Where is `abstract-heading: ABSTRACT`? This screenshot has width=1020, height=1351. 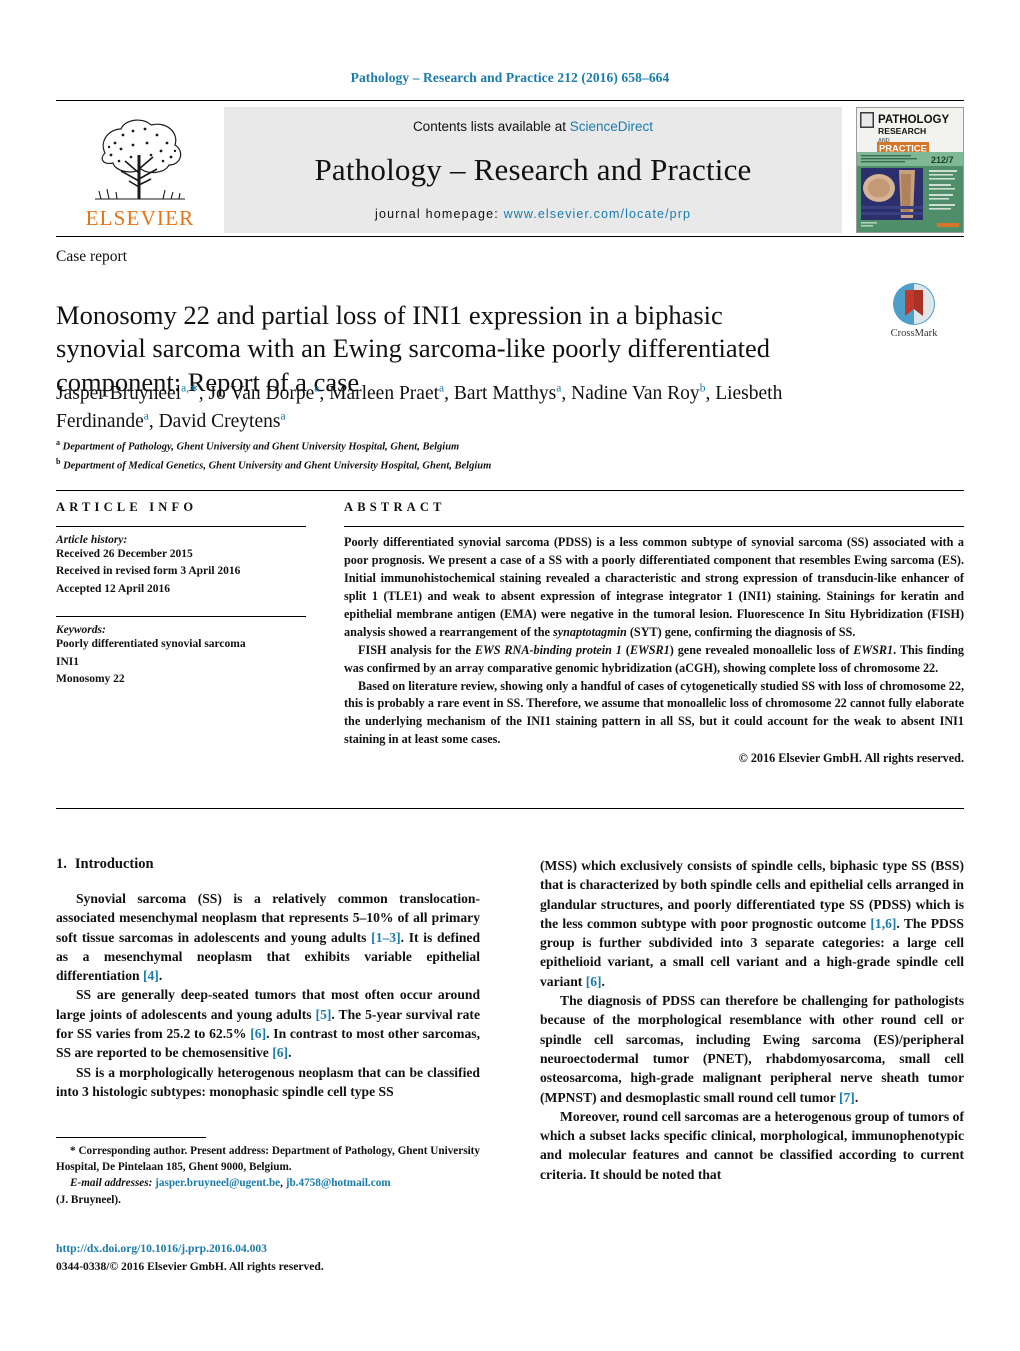 abstract-heading: ABSTRACT is located at coordinates (395, 507).